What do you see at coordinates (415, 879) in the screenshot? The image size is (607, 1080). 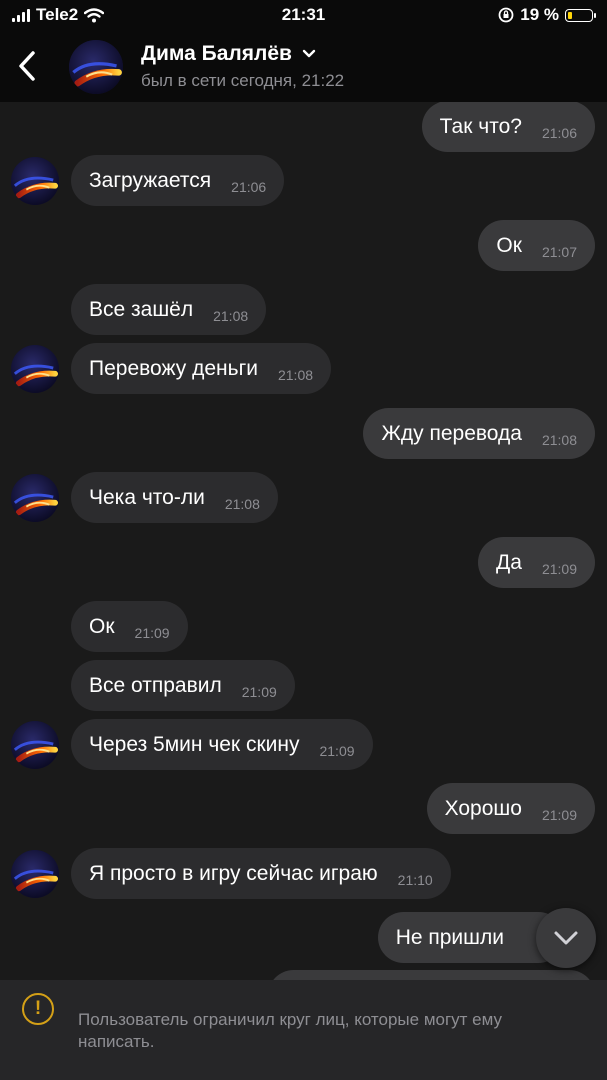 I see `message-time: 21:10` at bounding box center [415, 879].